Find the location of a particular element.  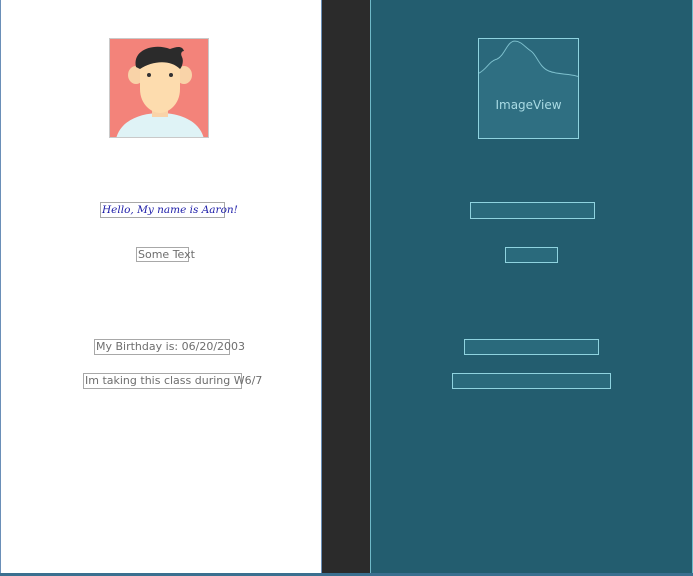

image-placeholder-icon is located at coordinates (528, 58).